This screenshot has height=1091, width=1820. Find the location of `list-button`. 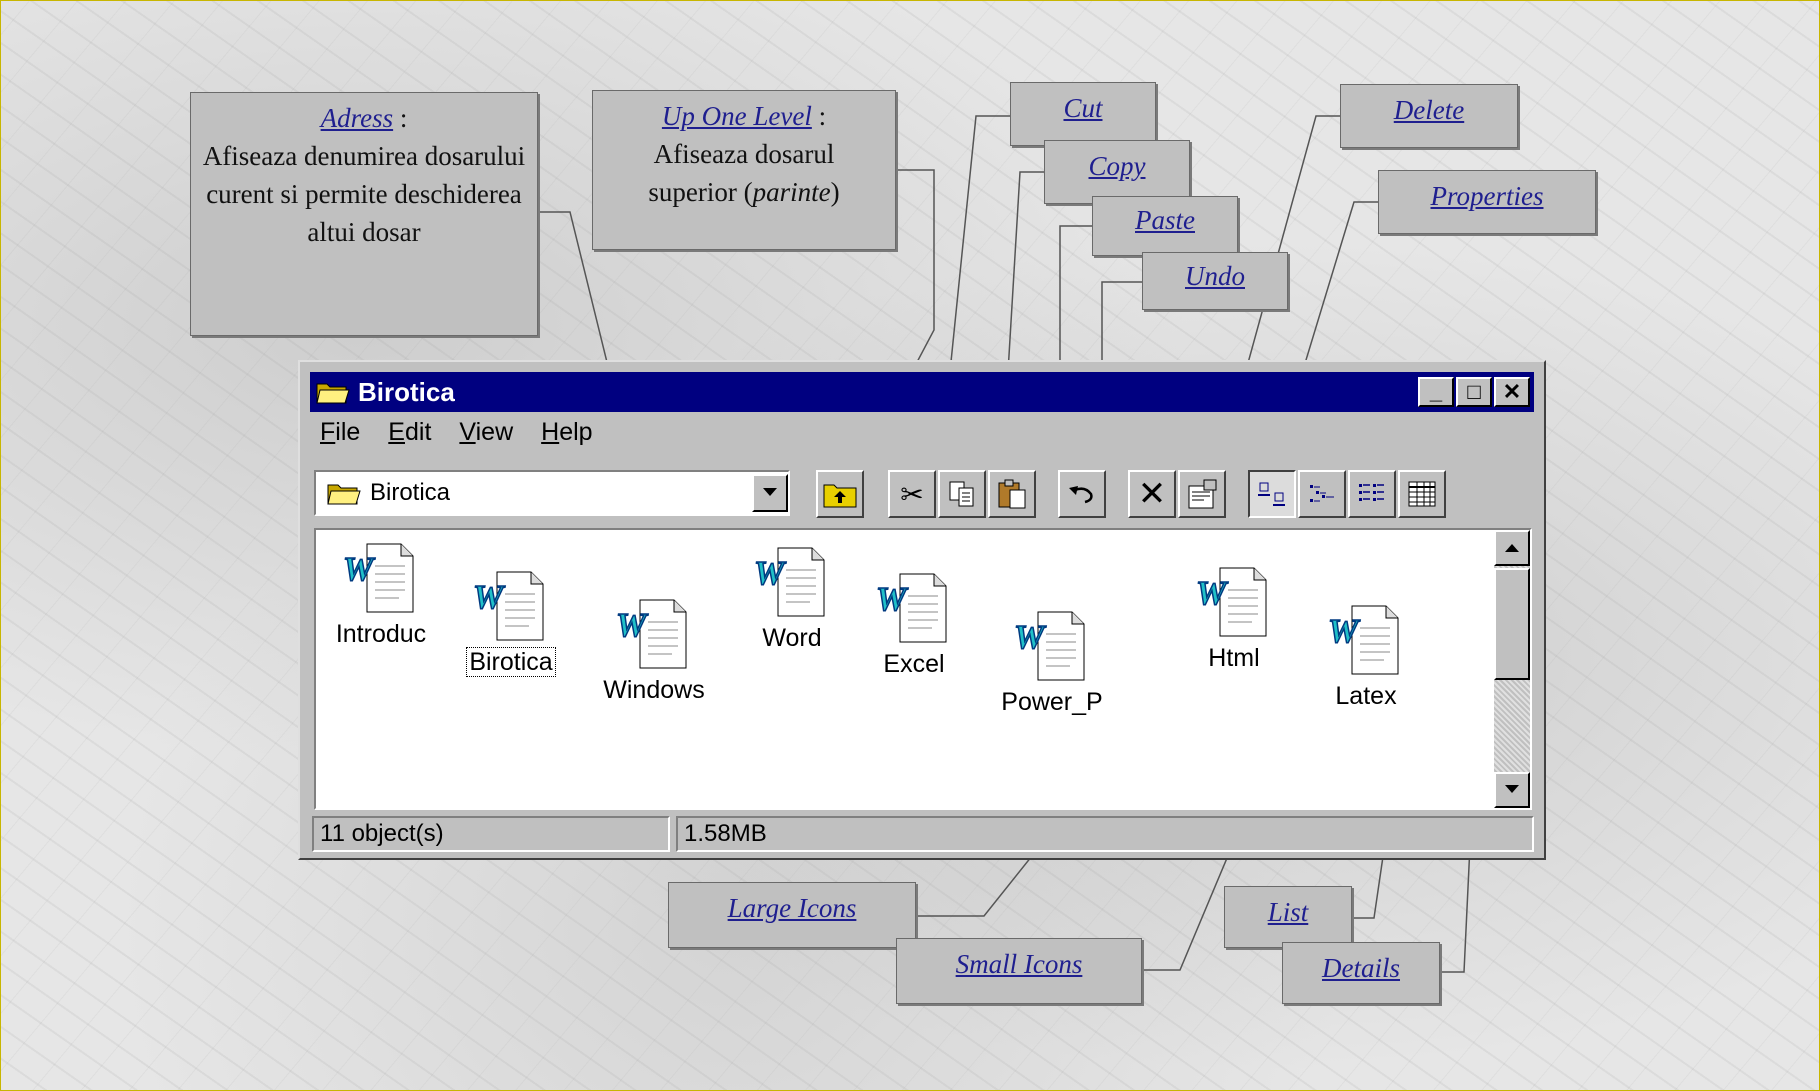

list-button is located at coordinates (1372, 494).